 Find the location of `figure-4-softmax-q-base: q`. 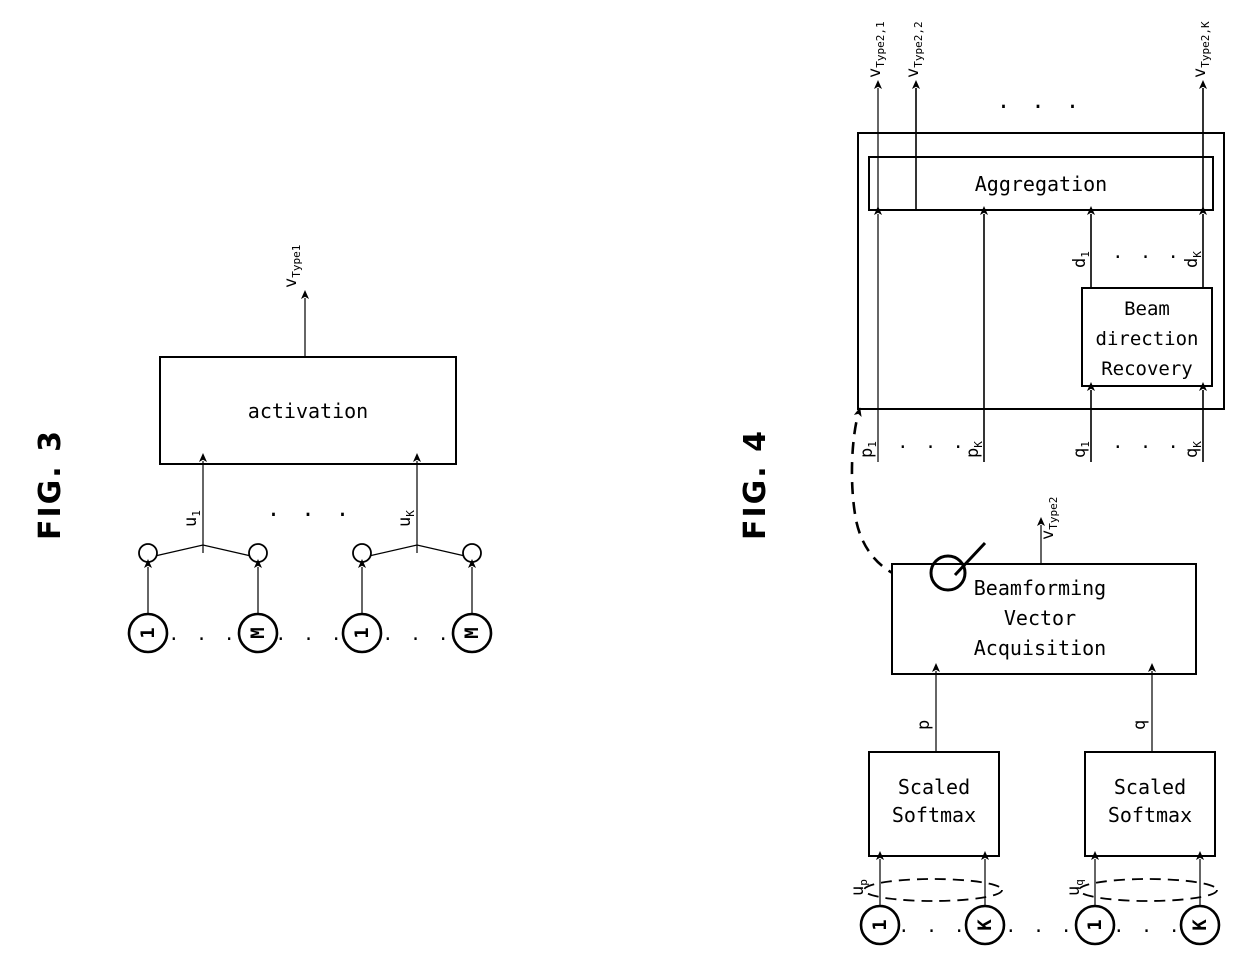

figure-4-softmax-q-base: q is located at coordinates (1140, 725).